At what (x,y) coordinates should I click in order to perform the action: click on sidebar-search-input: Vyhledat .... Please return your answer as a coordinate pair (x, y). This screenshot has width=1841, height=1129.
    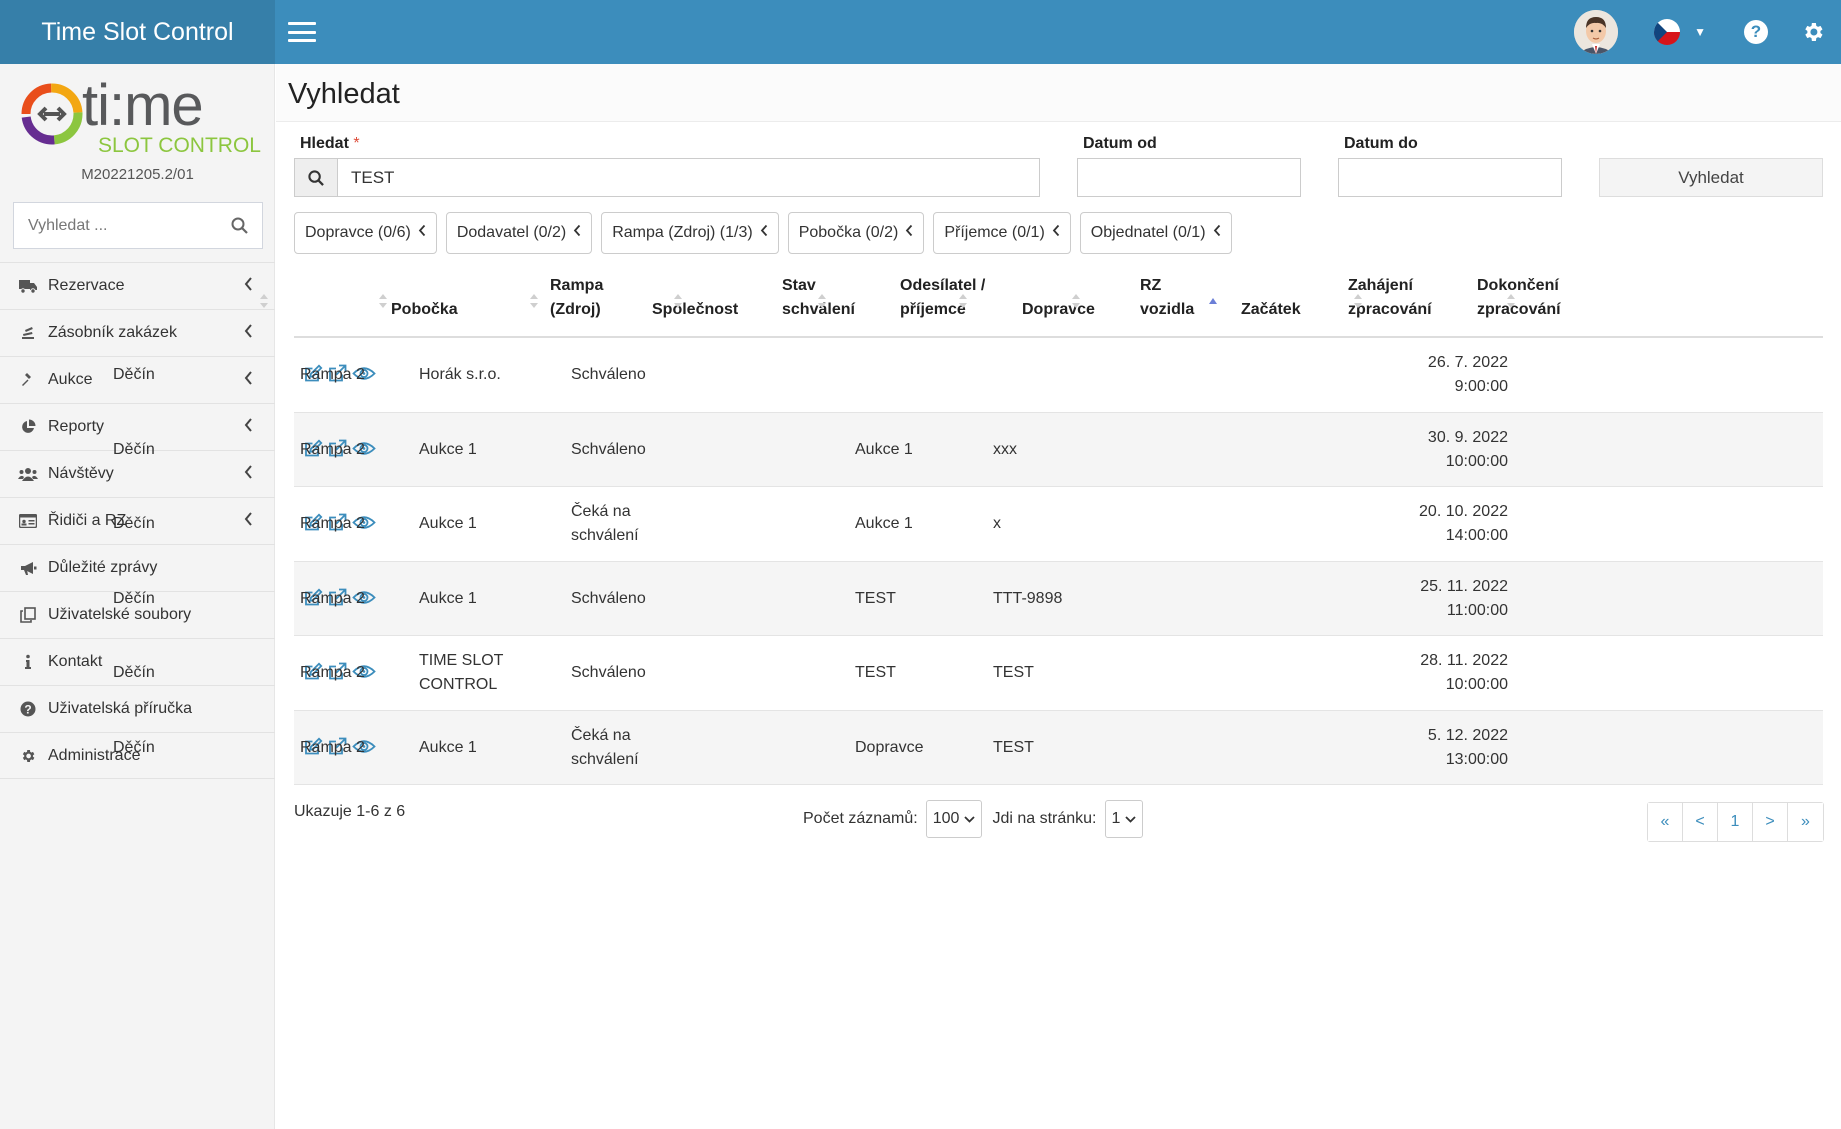
    Looking at the image, I should click on (138, 225).